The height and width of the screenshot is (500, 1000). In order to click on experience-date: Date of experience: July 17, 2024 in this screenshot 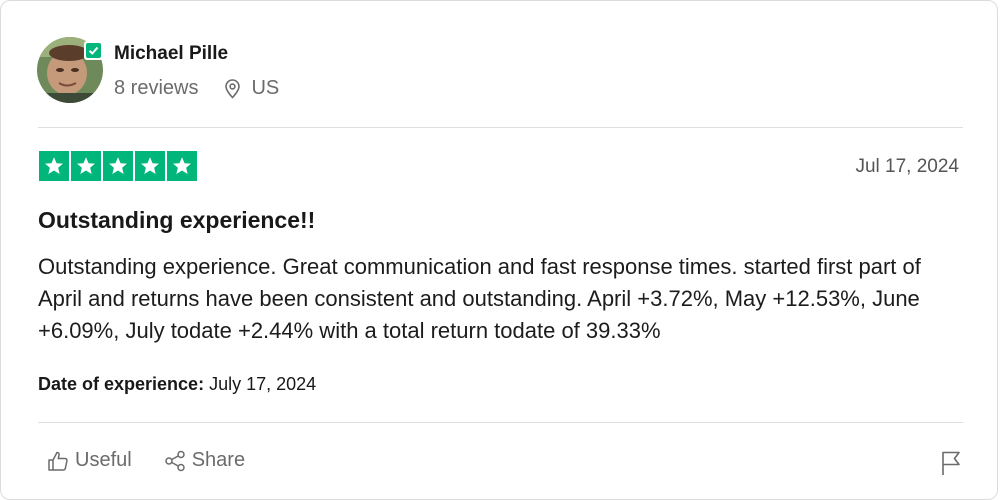, I will do `click(177, 384)`.